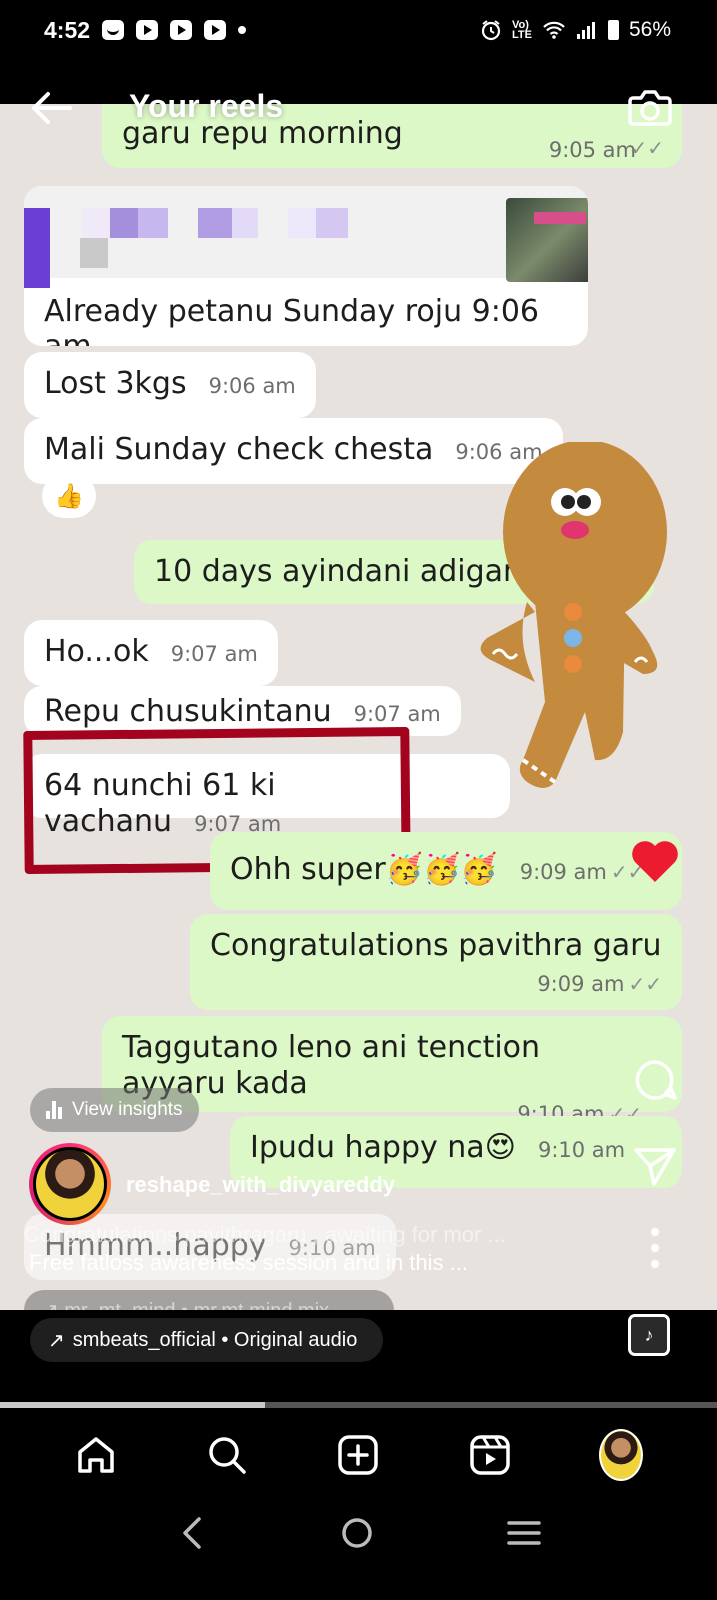 This screenshot has width=717, height=1600. Describe the element at coordinates (96, 651) in the screenshot. I see `message-text: Ho...ok` at that location.